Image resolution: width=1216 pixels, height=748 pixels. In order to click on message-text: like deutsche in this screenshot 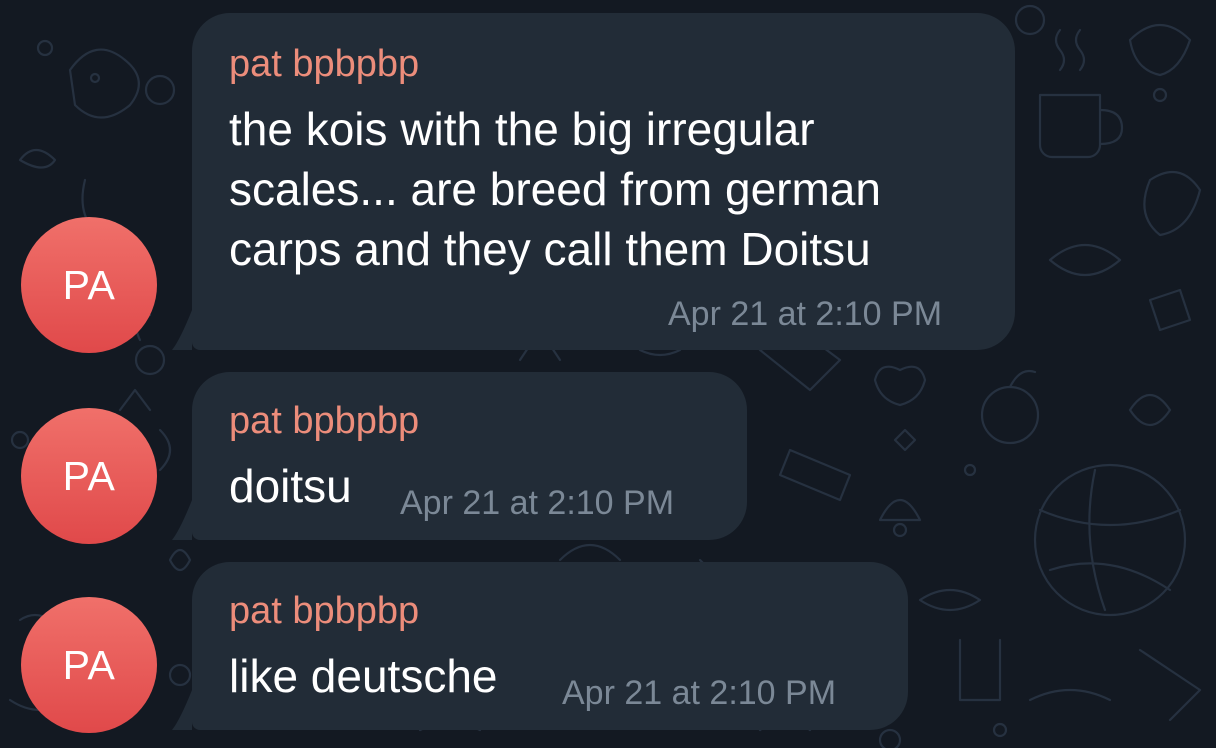, I will do `click(363, 676)`.